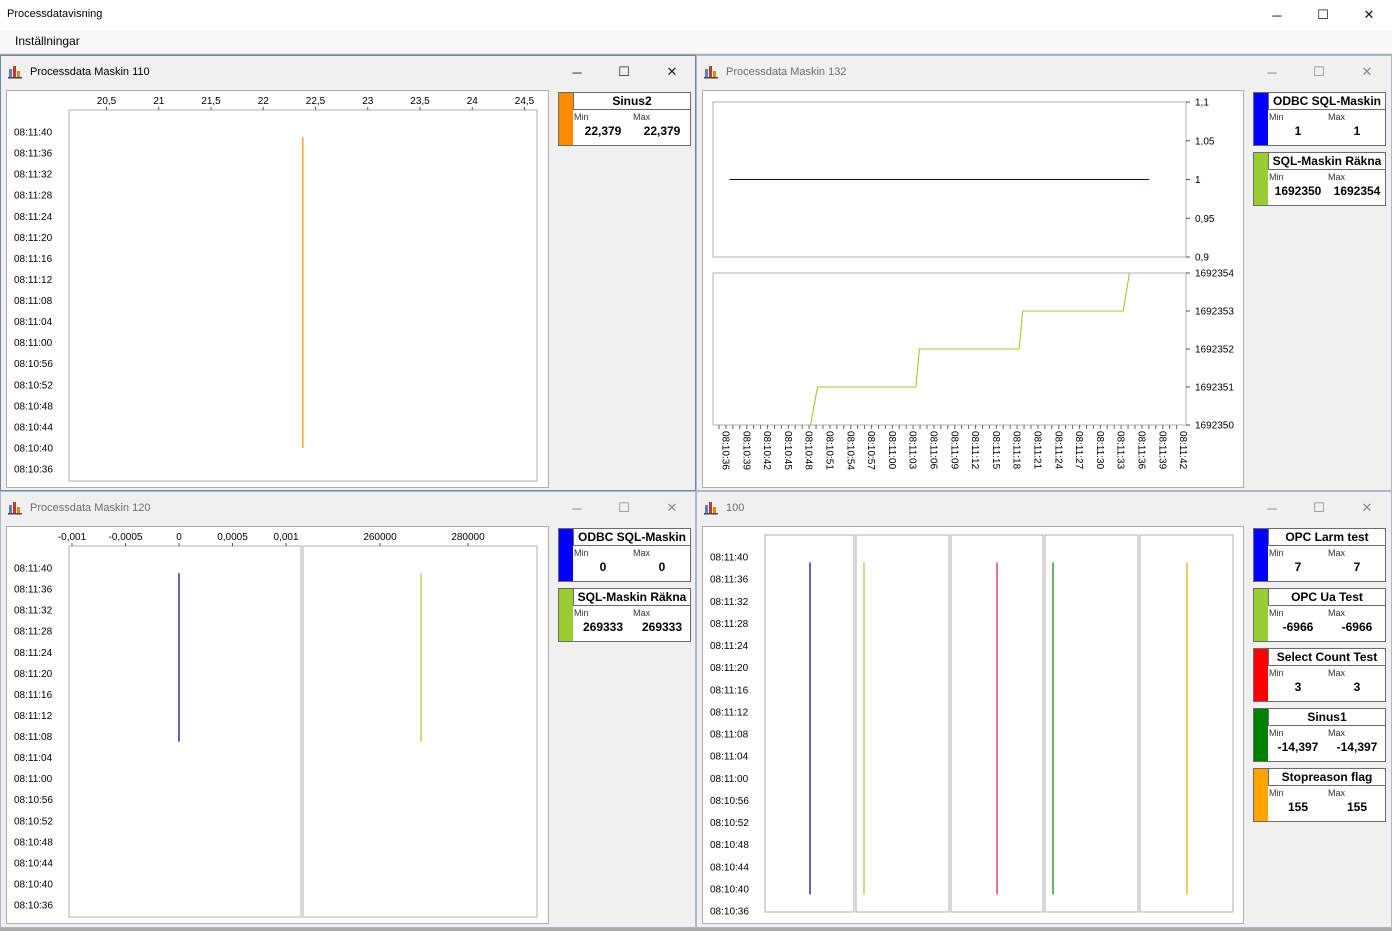 The height and width of the screenshot is (931, 1392). I want to click on x-tick-label: 0,001, so click(285, 537).